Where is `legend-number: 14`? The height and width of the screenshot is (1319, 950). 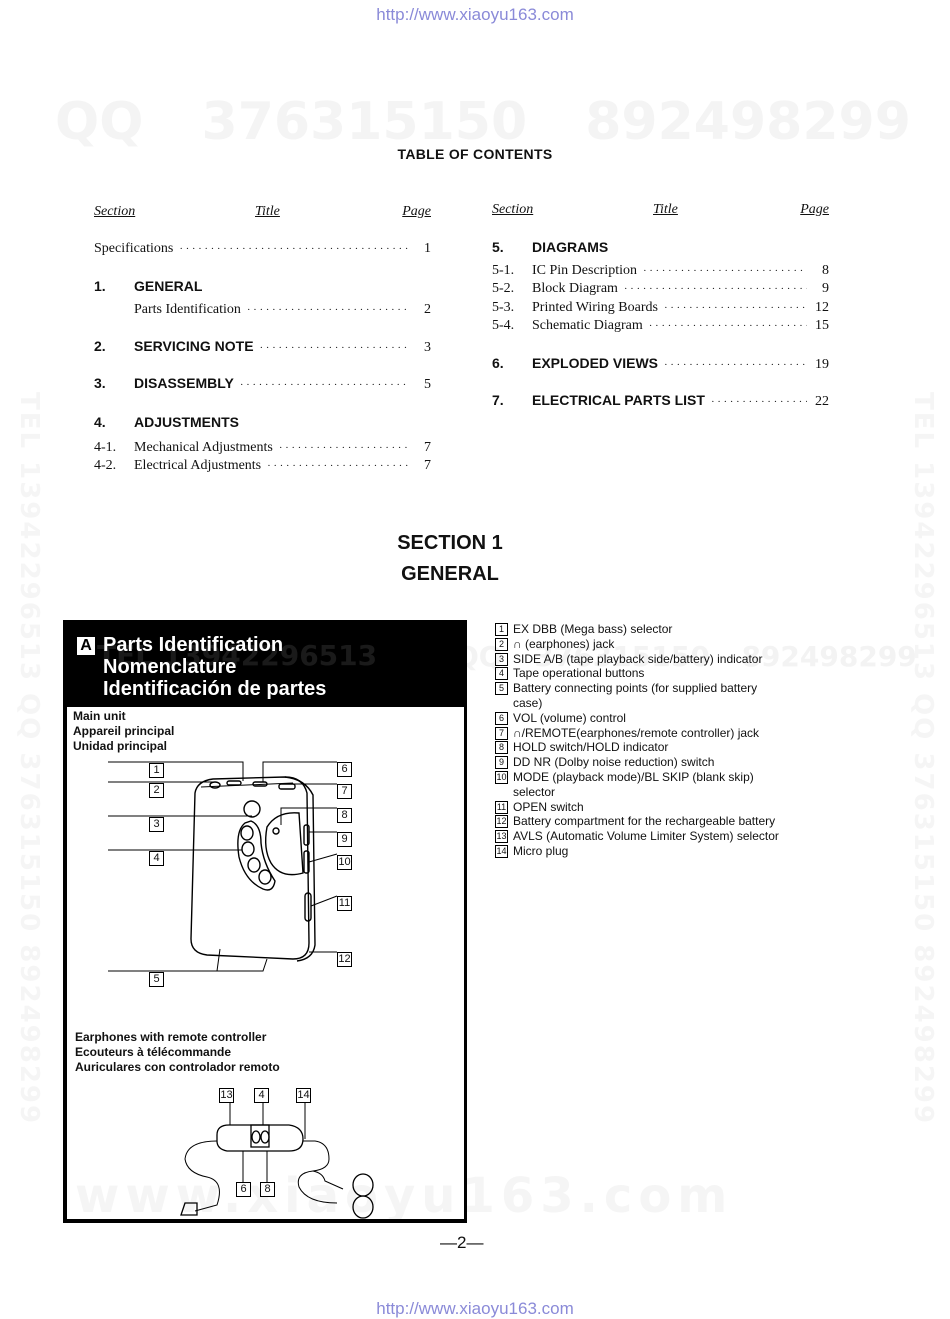 legend-number: 14 is located at coordinates (501, 851).